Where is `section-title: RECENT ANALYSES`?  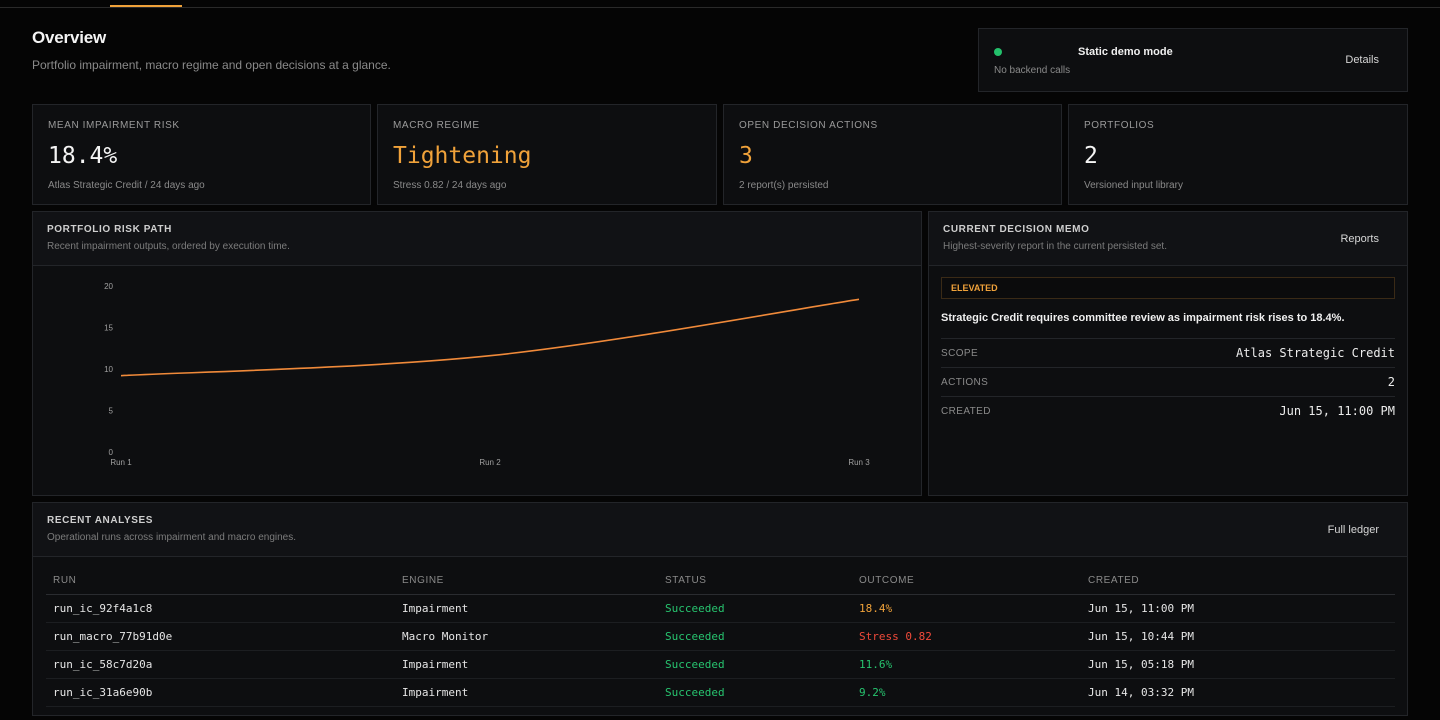
section-title: RECENT ANALYSES is located at coordinates (100, 520).